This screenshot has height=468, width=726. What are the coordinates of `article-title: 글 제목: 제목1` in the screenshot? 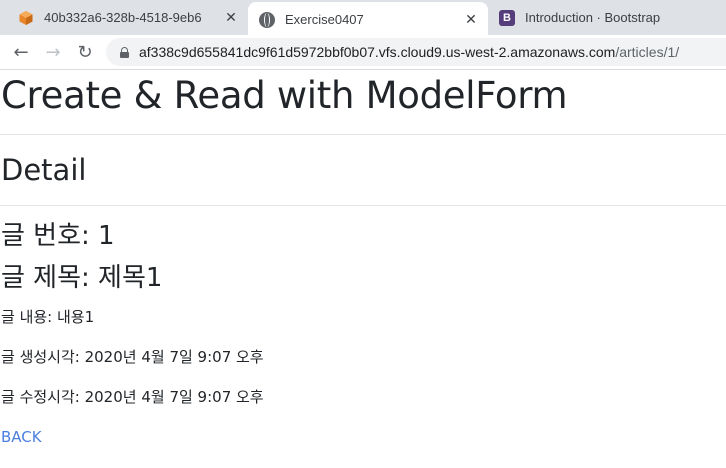 It's located at (82, 278).